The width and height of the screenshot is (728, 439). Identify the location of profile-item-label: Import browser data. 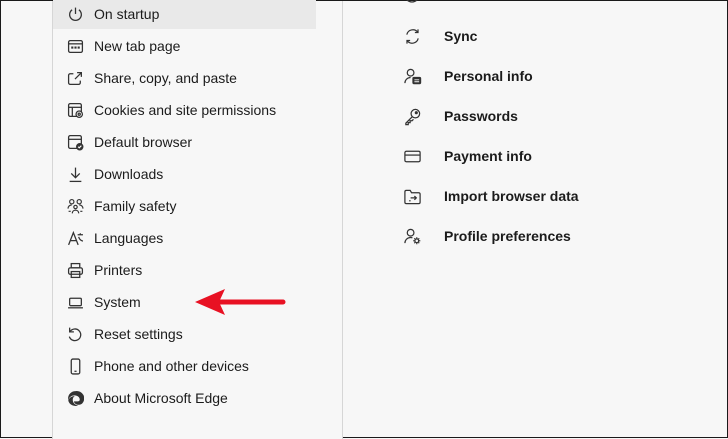
(511, 196).